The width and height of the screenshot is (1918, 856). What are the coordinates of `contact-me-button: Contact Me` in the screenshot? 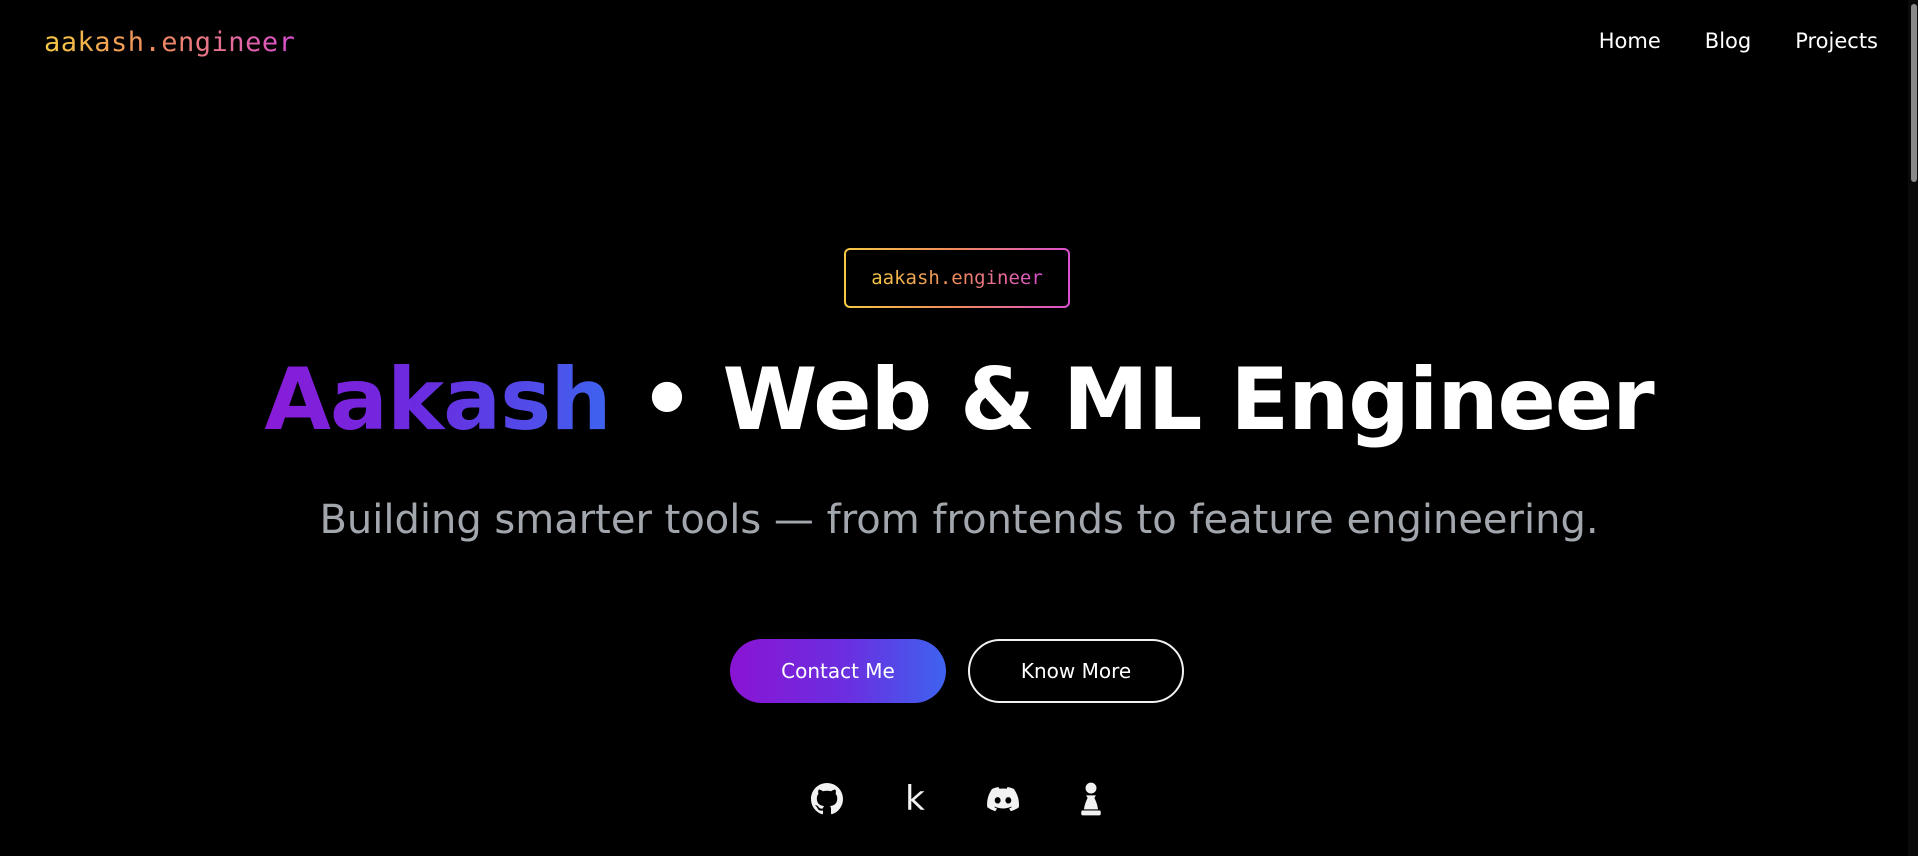 It's located at (838, 671).